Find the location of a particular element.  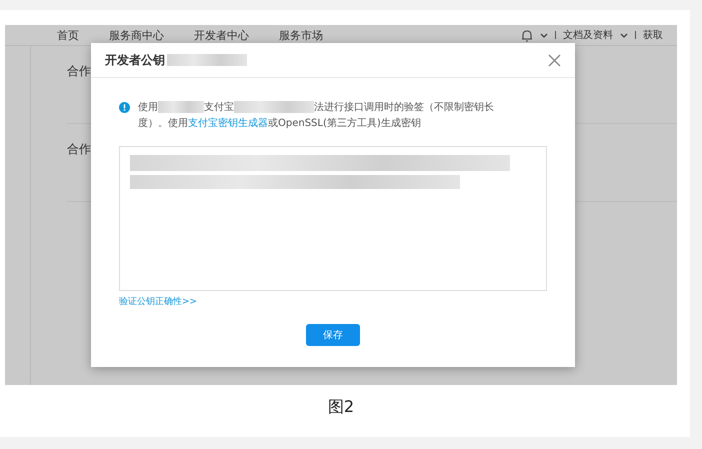

info-icon is located at coordinates (124, 107).